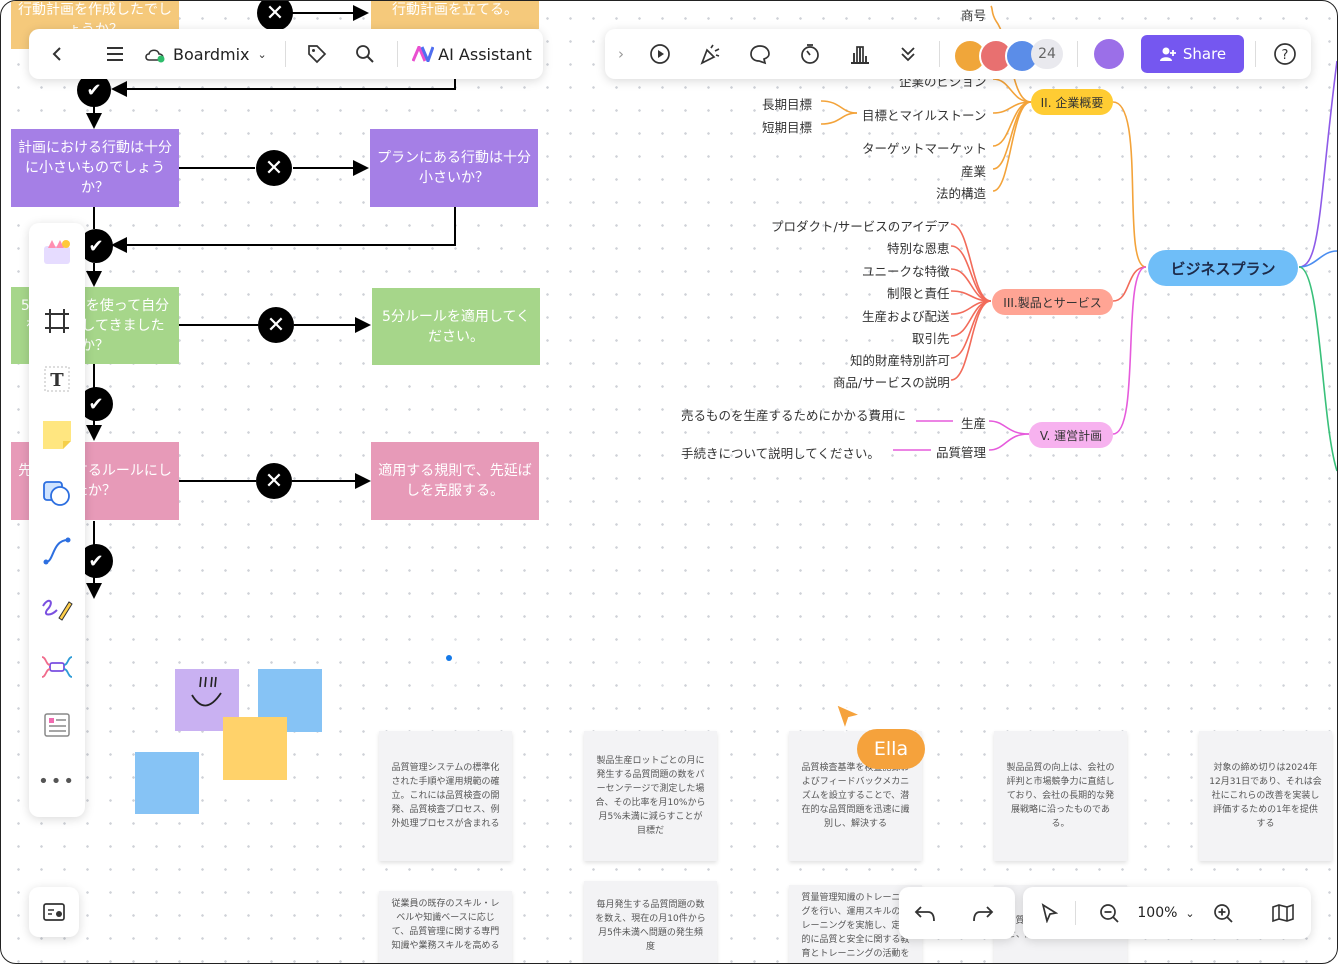 The width and height of the screenshot is (1338, 964). I want to click on select-tool-button, so click(1049, 913).